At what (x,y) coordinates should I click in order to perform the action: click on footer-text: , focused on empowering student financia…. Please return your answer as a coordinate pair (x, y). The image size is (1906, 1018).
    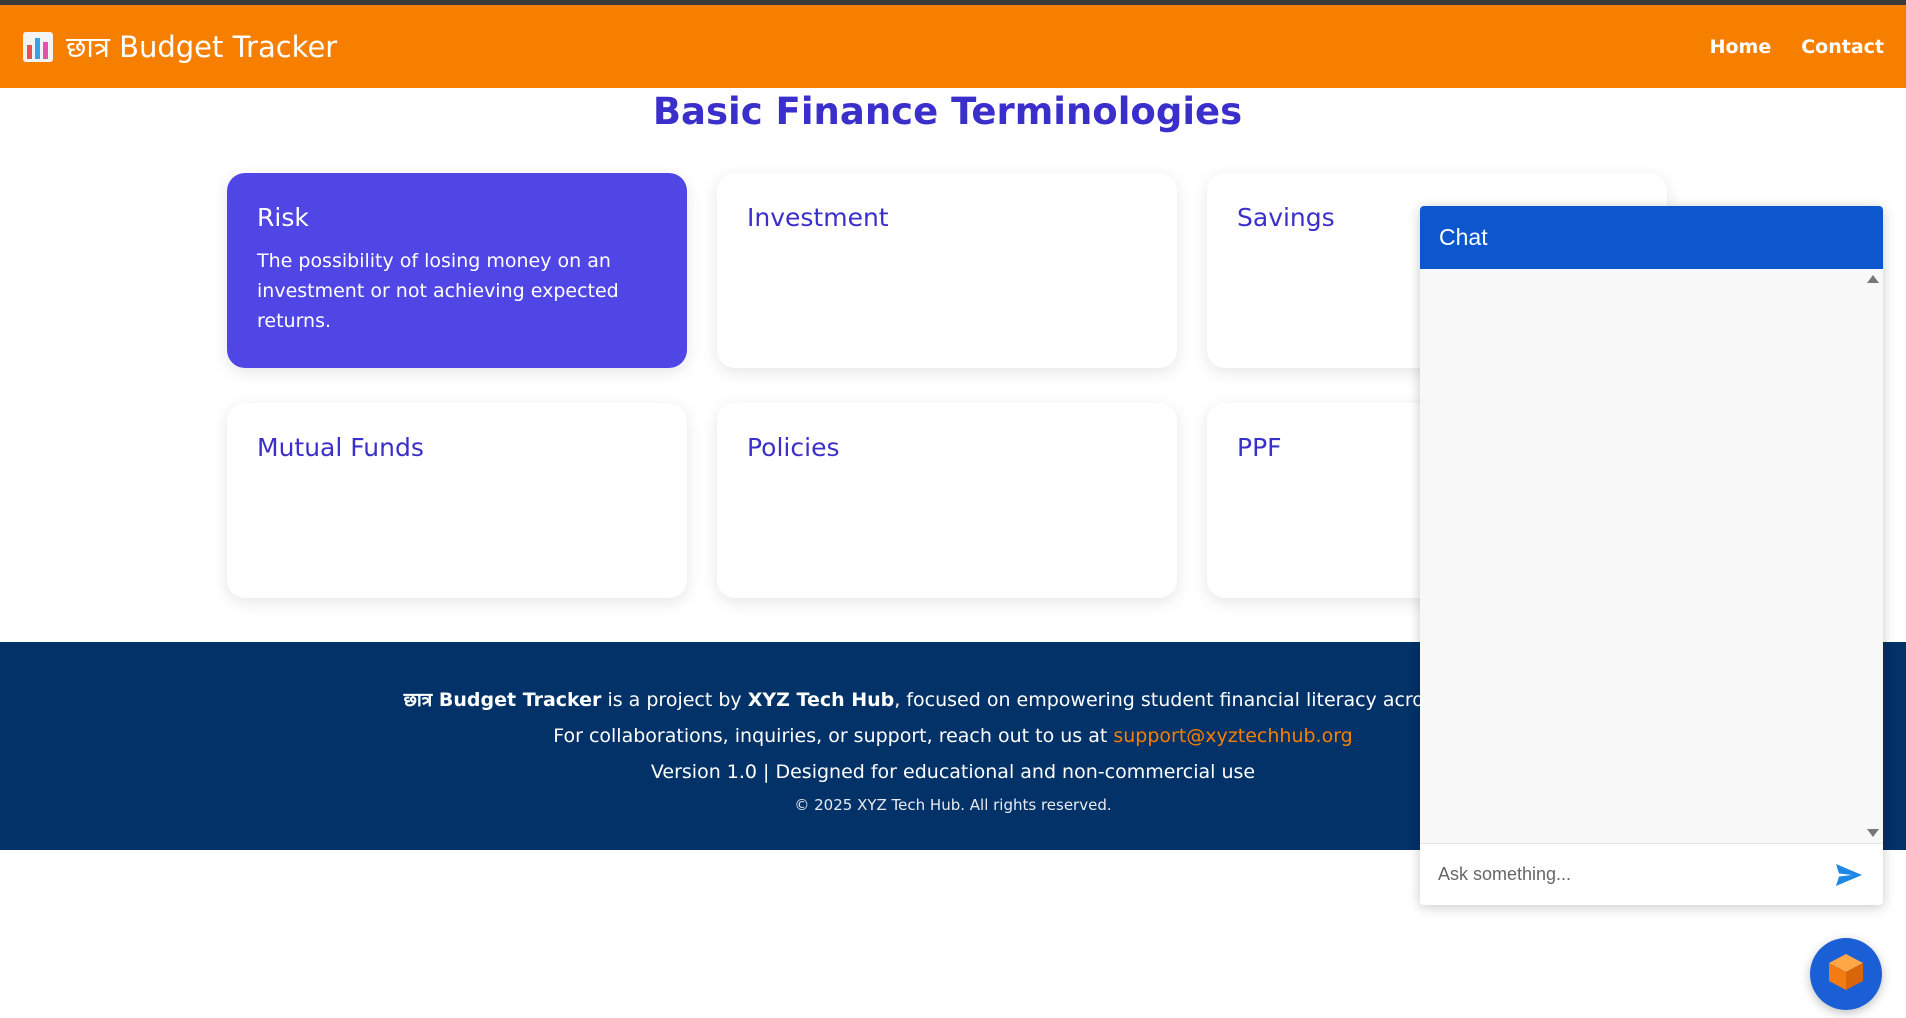
    Looking at the image, I should click on (1198, 700).